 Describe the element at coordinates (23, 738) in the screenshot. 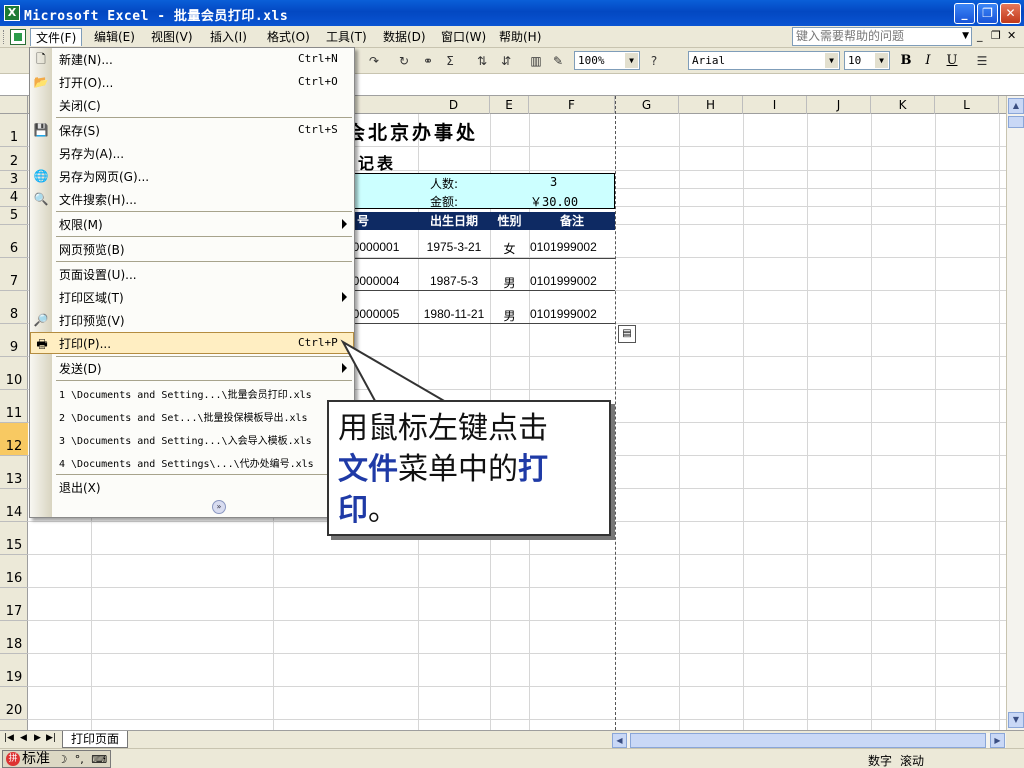

I see `prev-sheet-icon: ◀` at that location.